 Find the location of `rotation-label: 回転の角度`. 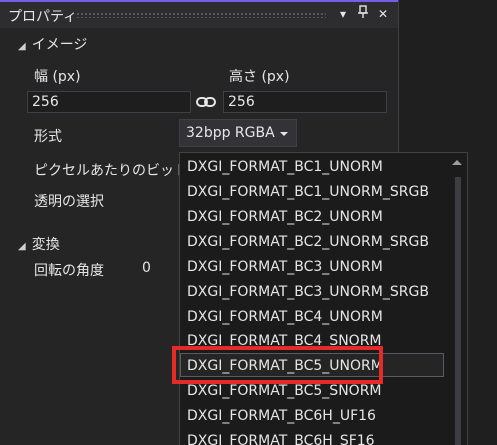

rotation-label: 回転の角度 is located at coordinates (69, 271).